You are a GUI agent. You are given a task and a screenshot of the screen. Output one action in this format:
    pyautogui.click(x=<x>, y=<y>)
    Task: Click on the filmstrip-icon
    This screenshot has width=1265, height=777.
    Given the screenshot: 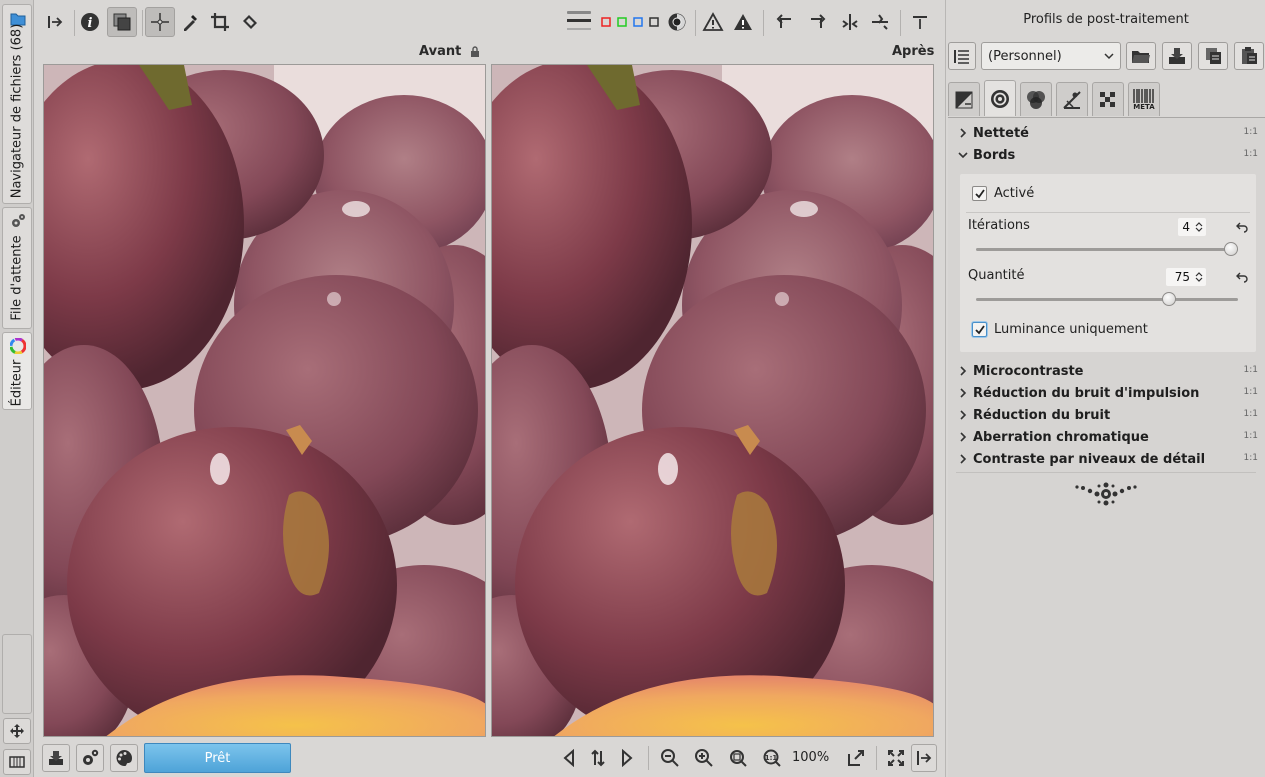 What is the action you would take?
    pyautogui.click(x=17, y=762)
    